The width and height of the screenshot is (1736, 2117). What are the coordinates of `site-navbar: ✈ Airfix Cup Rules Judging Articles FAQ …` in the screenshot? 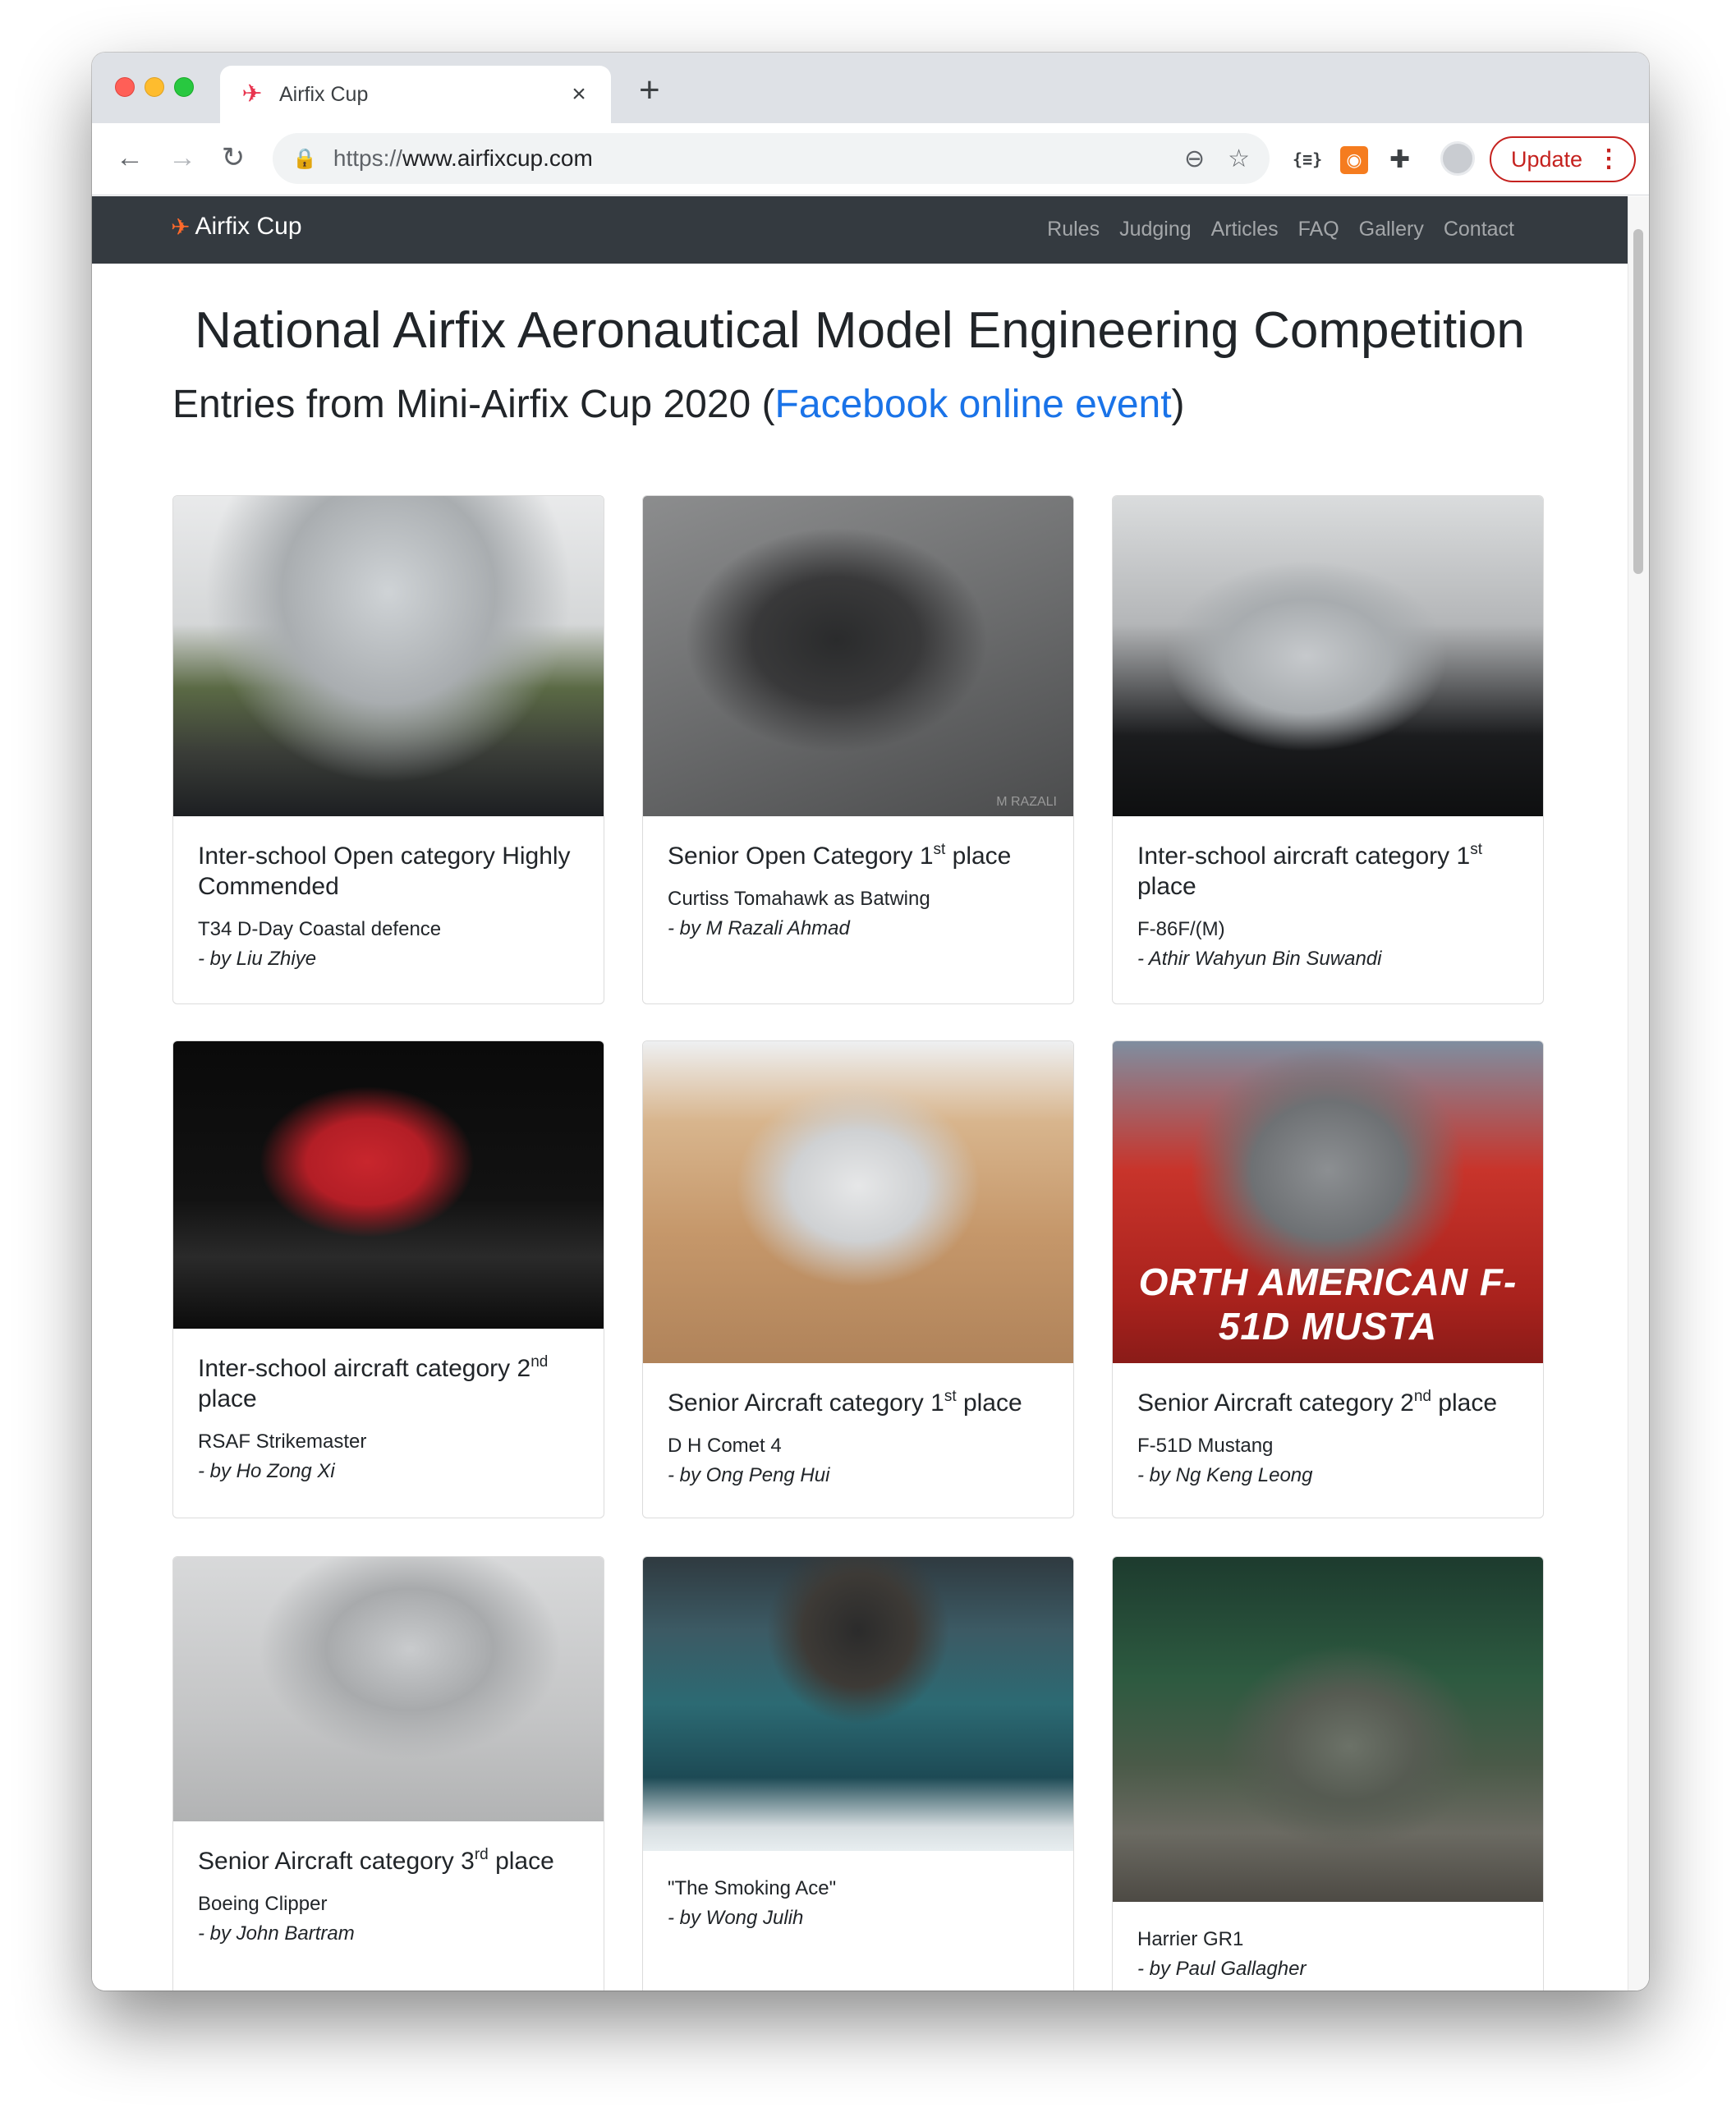 It's located at (860, 230).